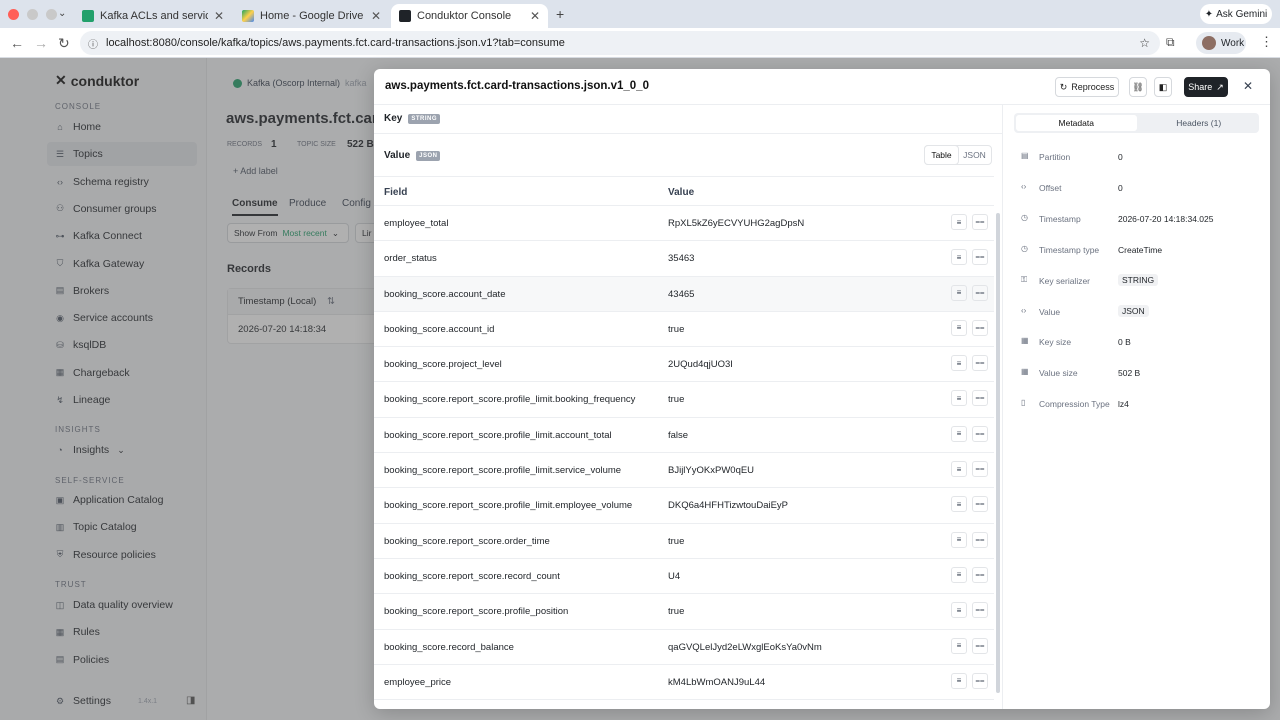  What do you see at coordinates (396, 192) in the screenshot?
I see `field-column-header: Field` at bounding box center [396, 192].